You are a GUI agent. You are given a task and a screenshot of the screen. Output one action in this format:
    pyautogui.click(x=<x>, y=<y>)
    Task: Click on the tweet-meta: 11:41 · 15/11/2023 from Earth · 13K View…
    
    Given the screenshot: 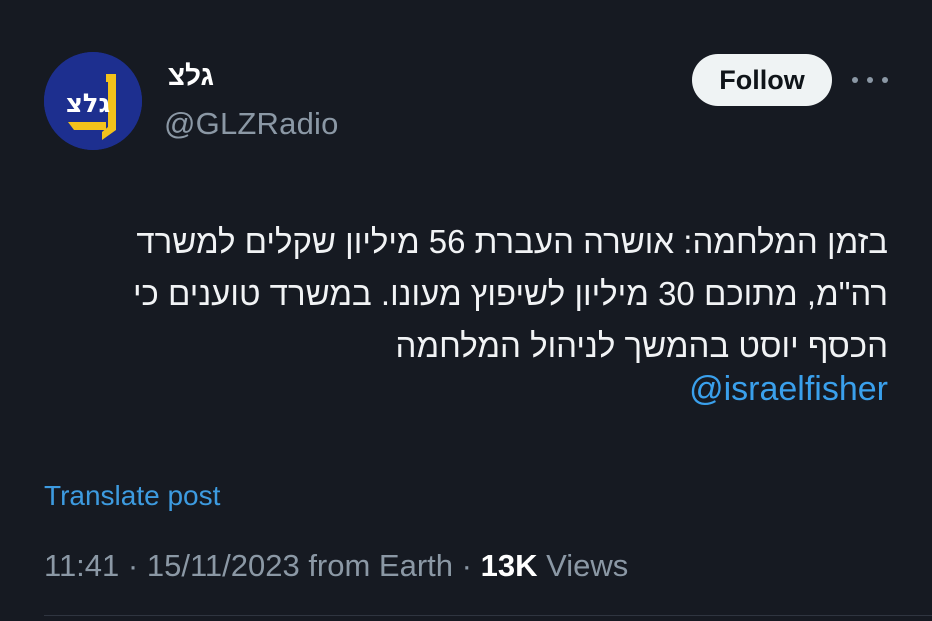 What is the action you would take?
    pyautogui.click(x=336, y=566)
    